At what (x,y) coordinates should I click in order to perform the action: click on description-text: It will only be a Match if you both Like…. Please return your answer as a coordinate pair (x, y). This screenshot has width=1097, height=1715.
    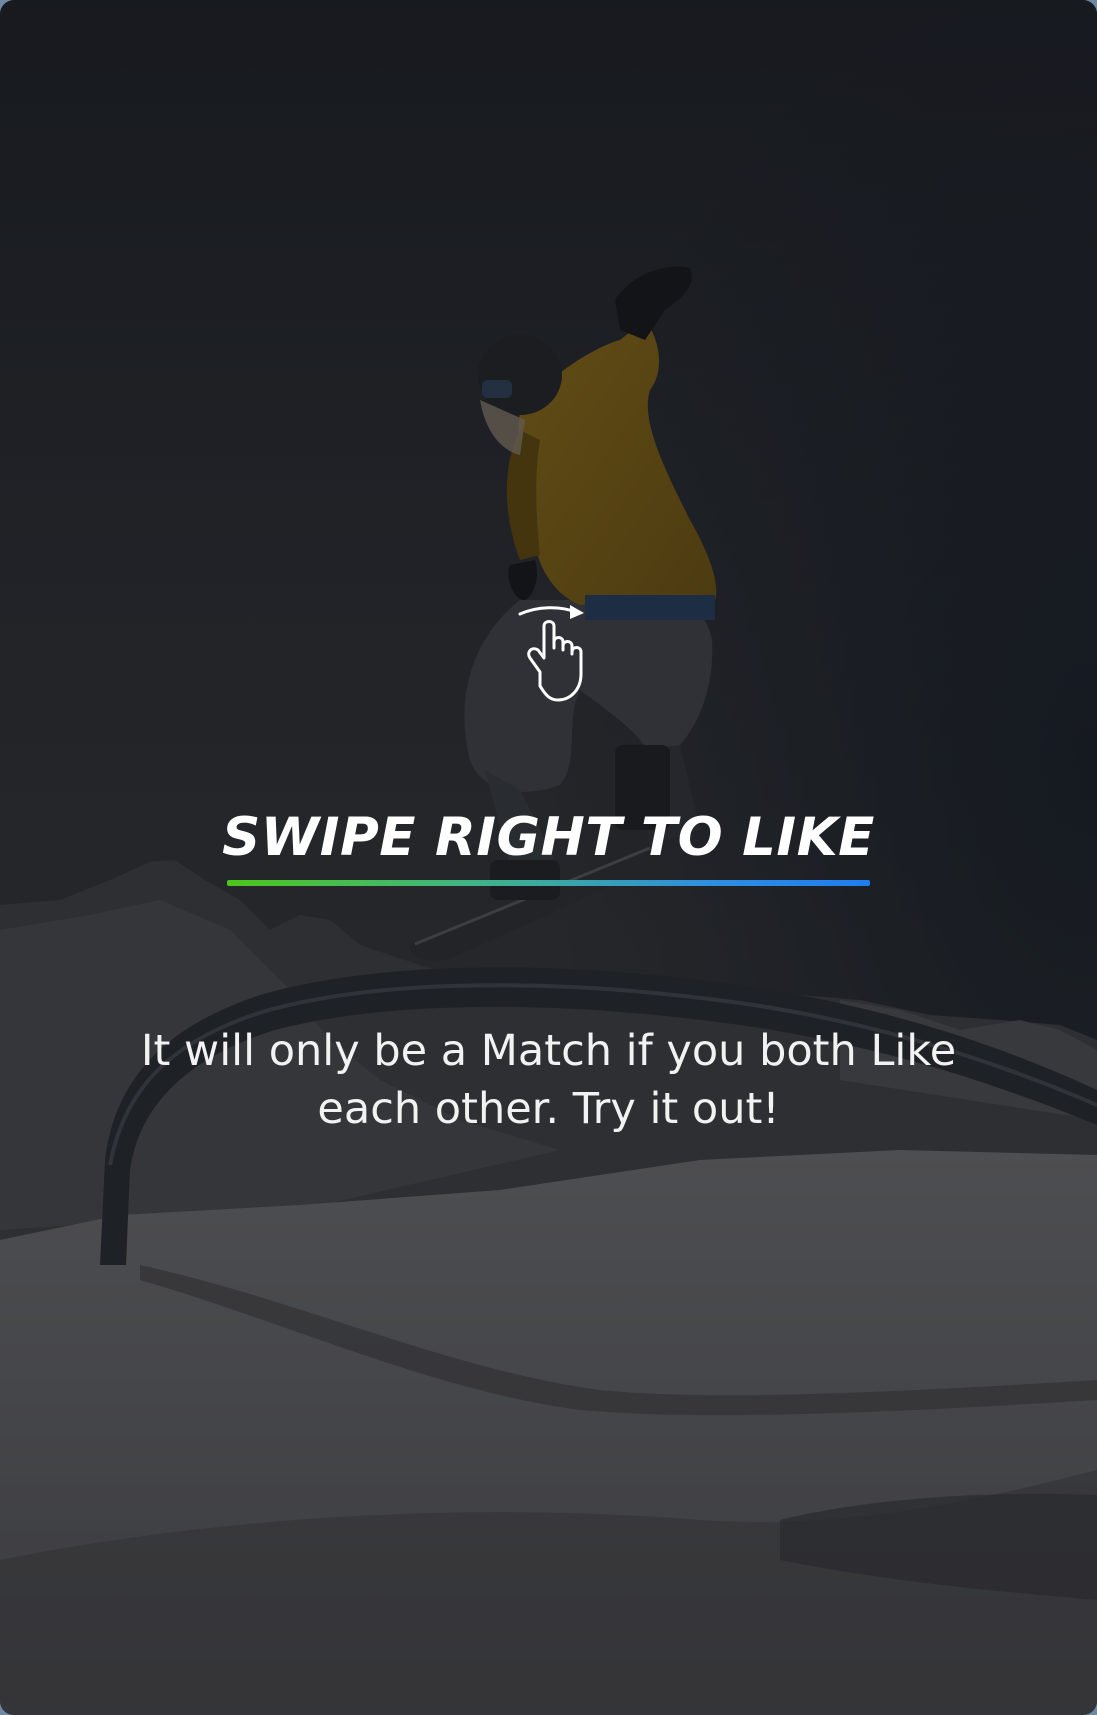
    Looking at the image, I should click on (548, 1080).